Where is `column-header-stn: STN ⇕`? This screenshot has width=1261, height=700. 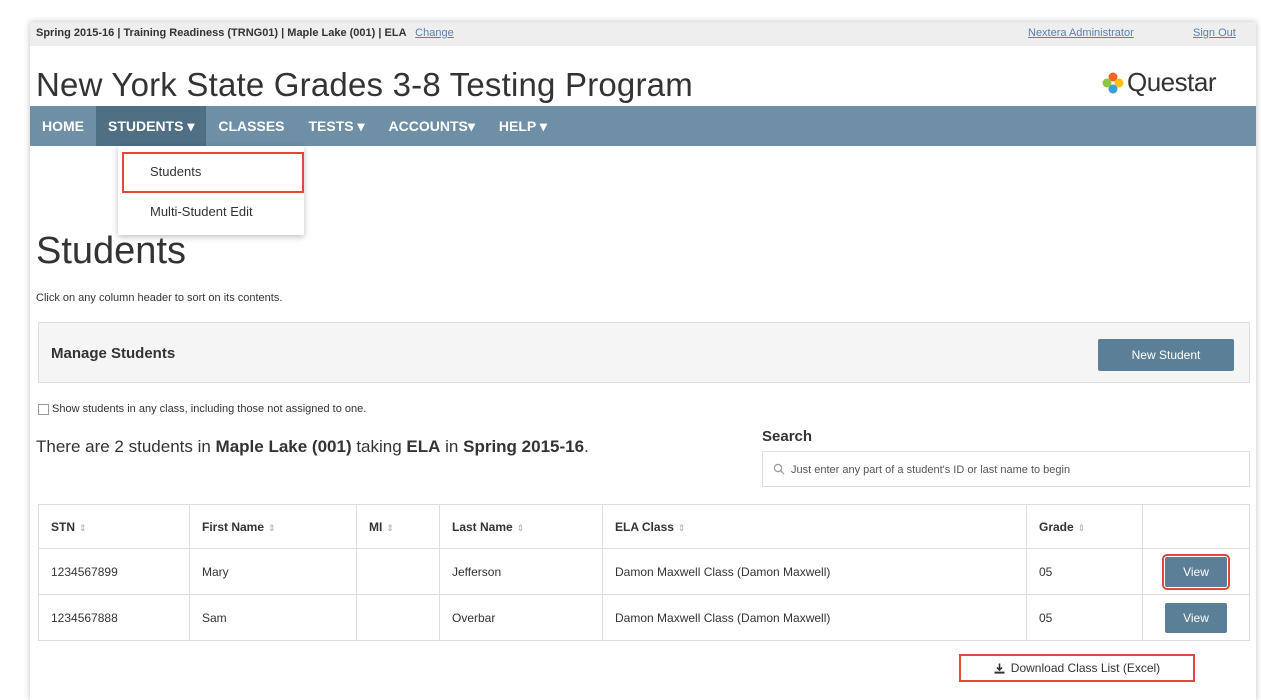 column-header-stn: STN ⇕ is located at coordinates (114, 526).